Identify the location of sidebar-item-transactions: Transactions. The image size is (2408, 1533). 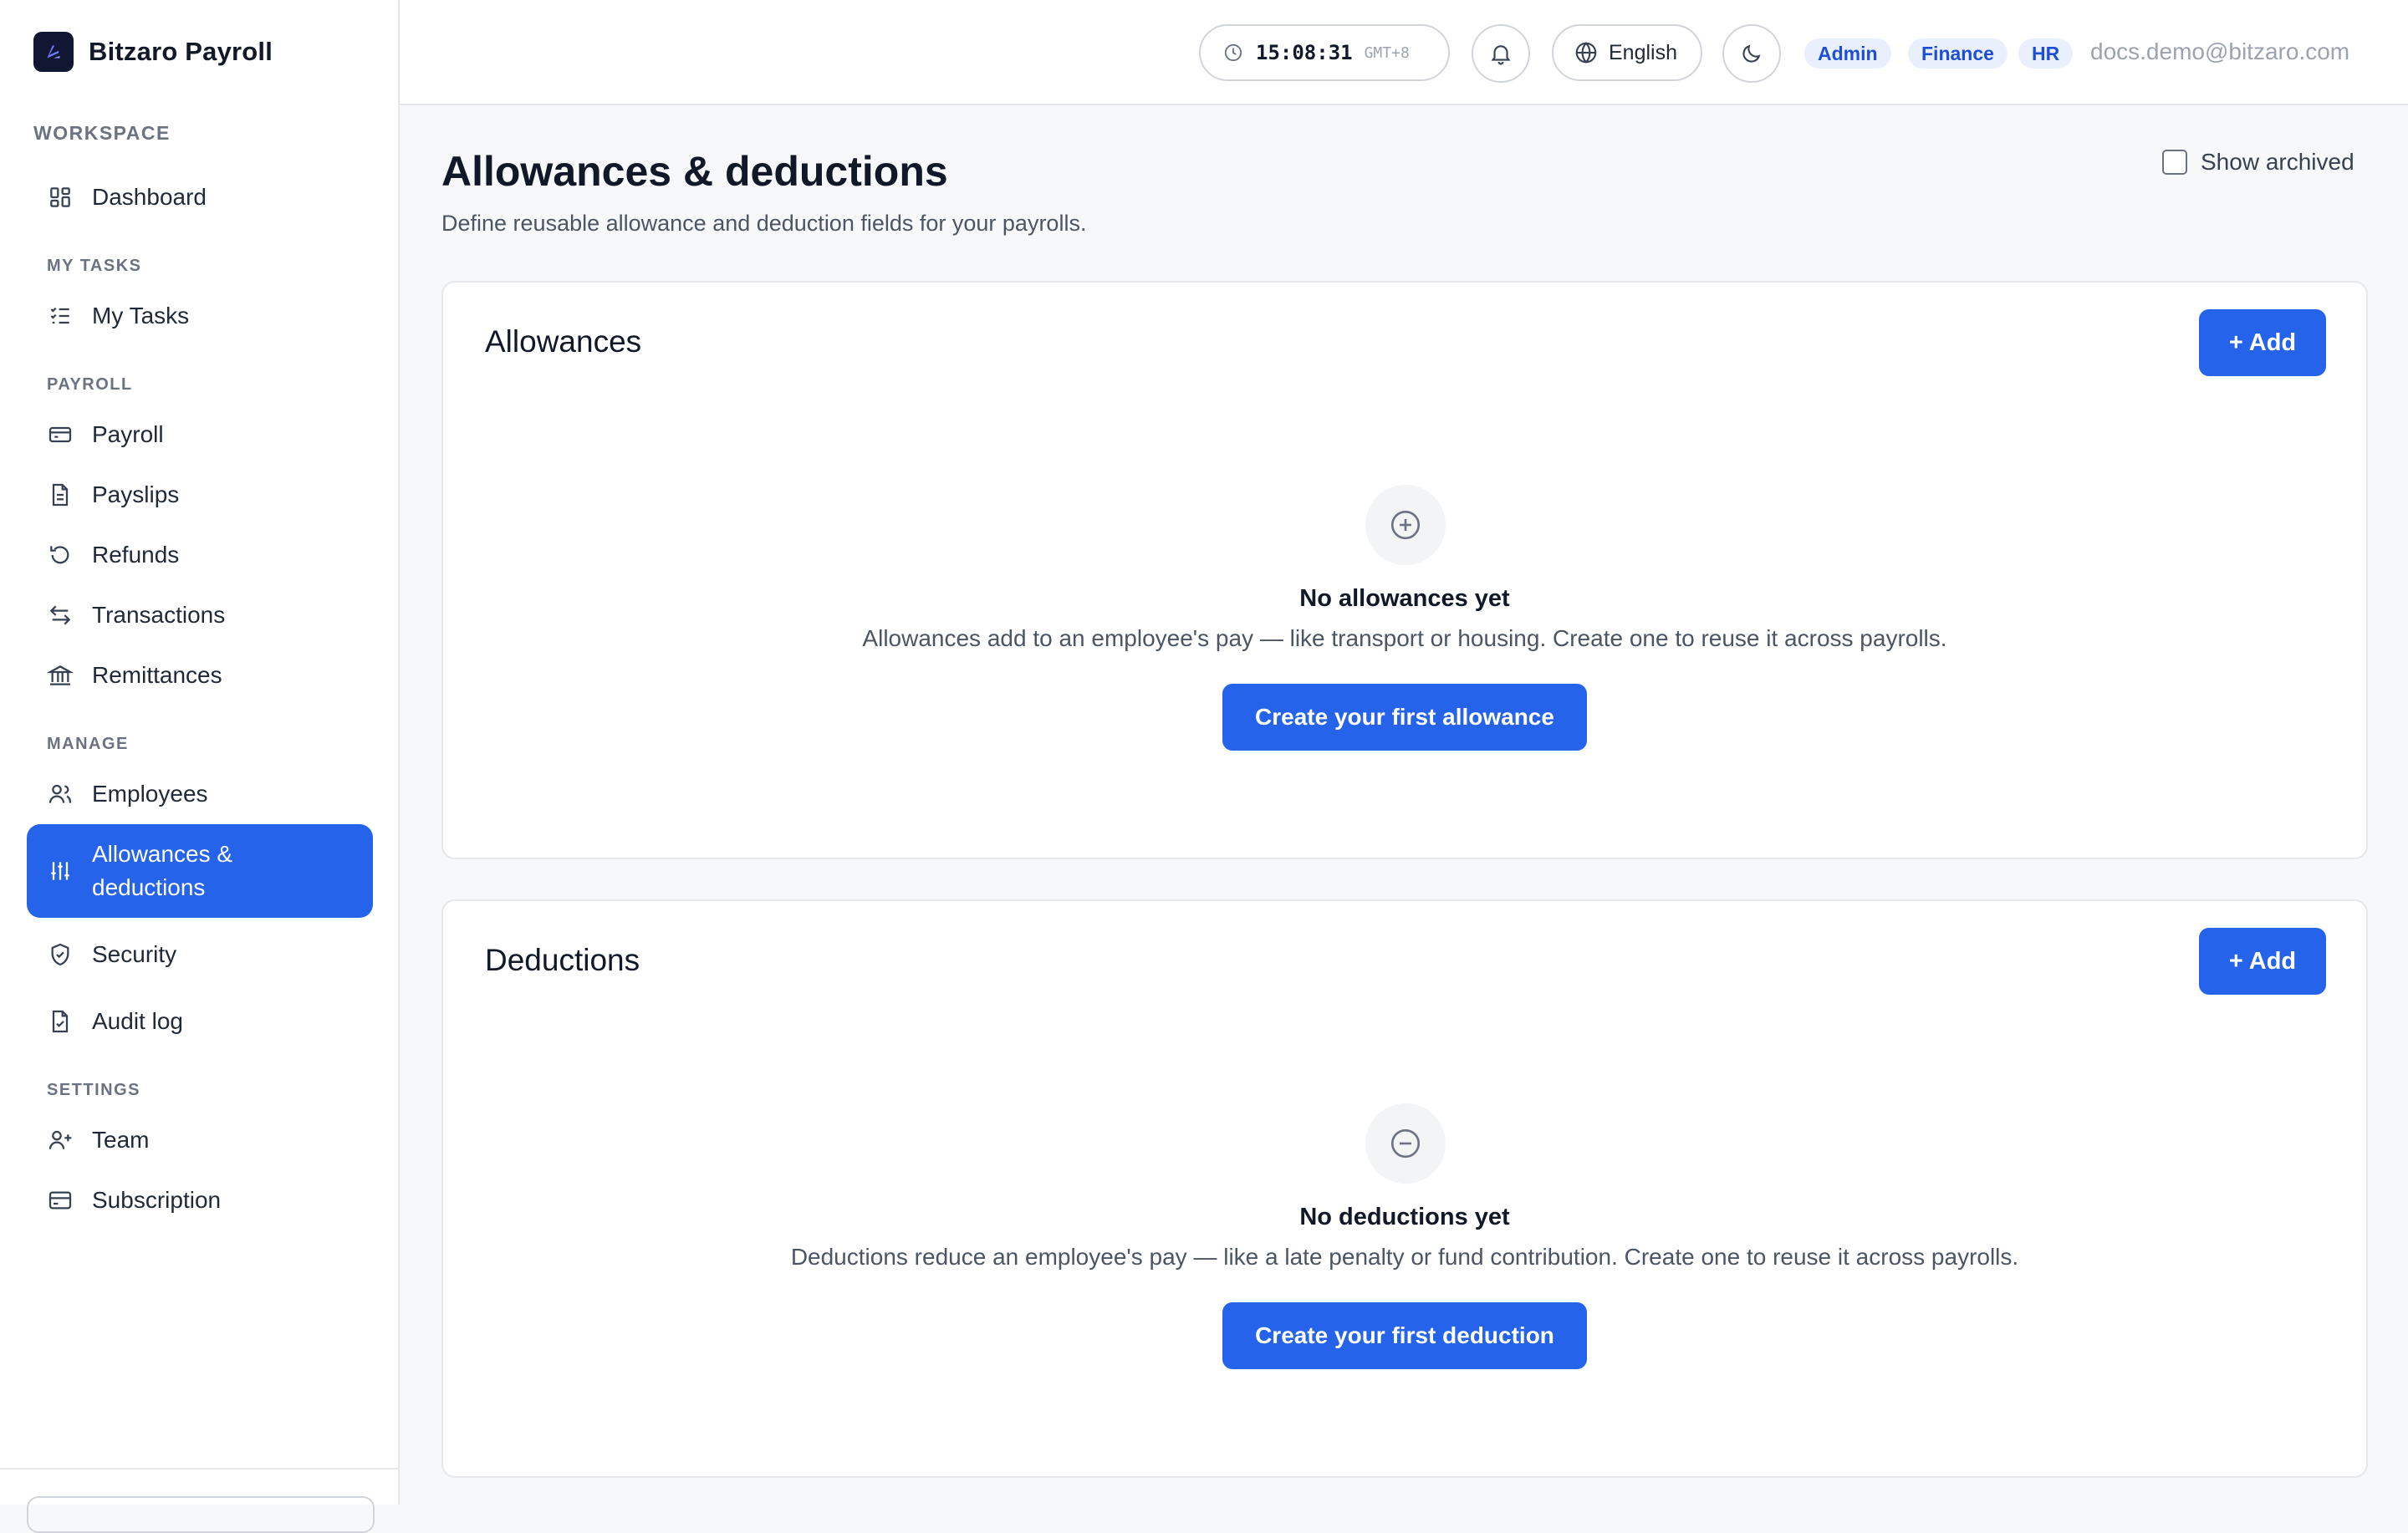
(200, 615).